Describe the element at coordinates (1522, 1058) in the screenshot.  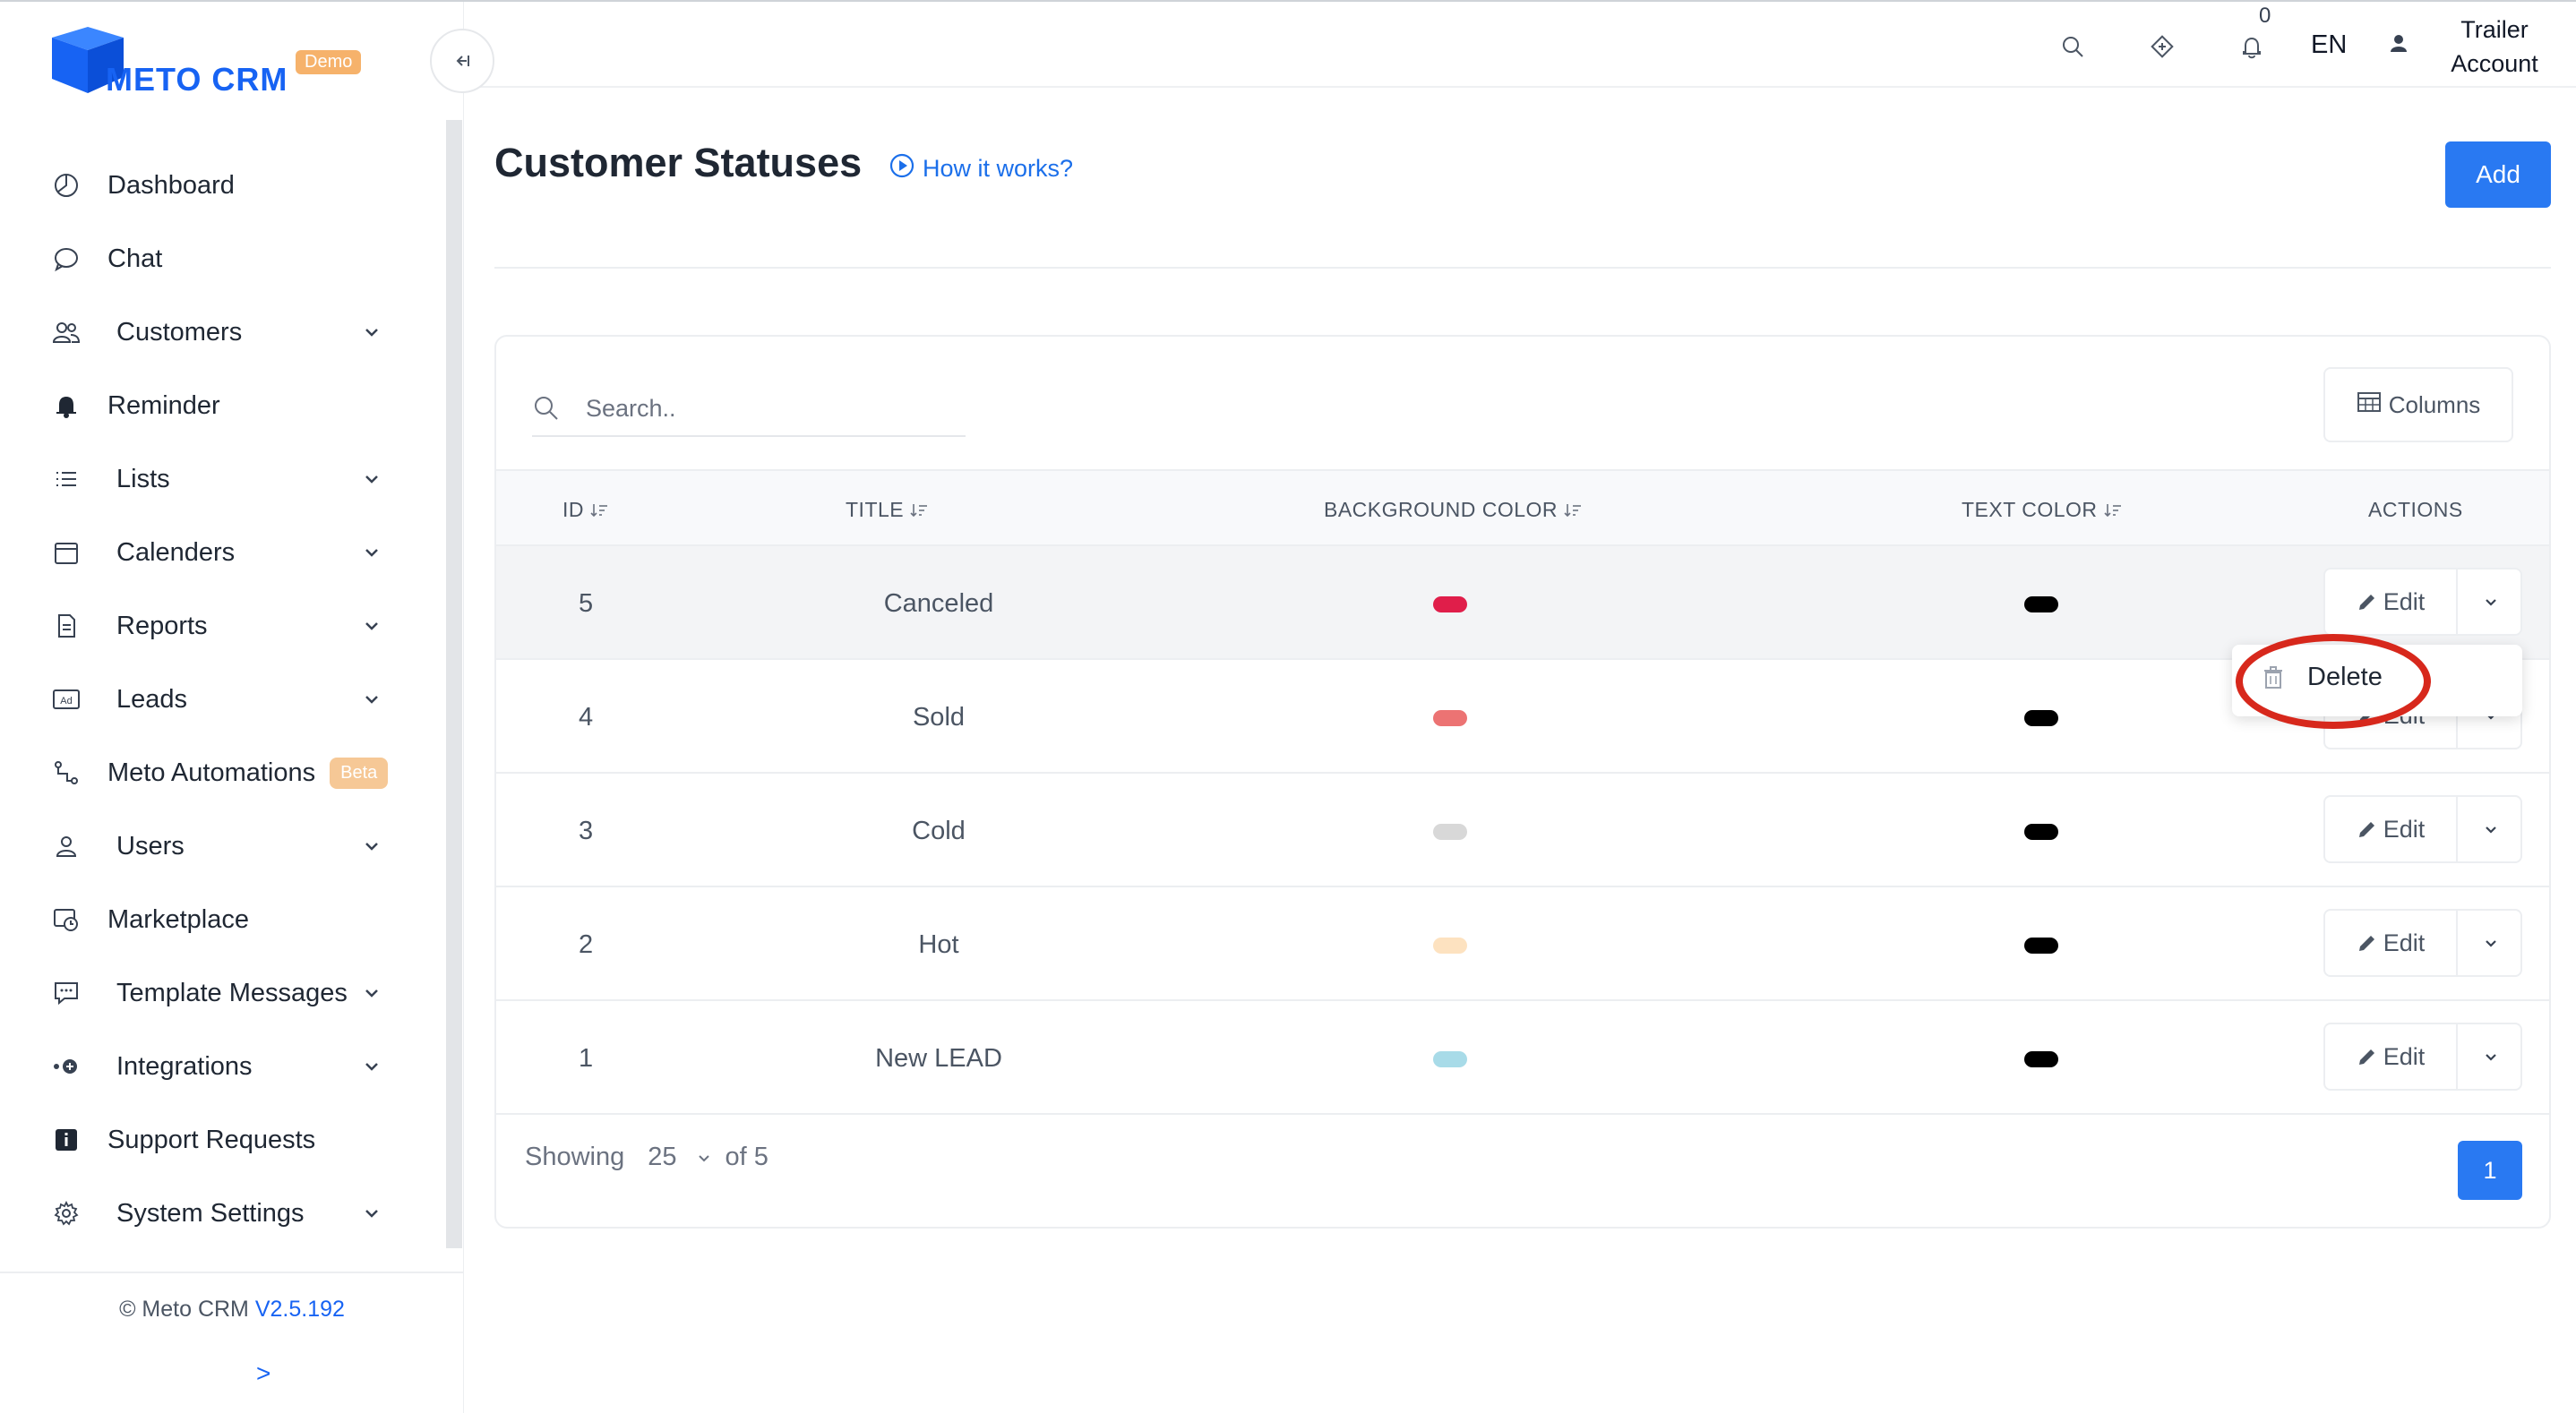
I see `table-row: 1 New LEAD Edit` at that location.